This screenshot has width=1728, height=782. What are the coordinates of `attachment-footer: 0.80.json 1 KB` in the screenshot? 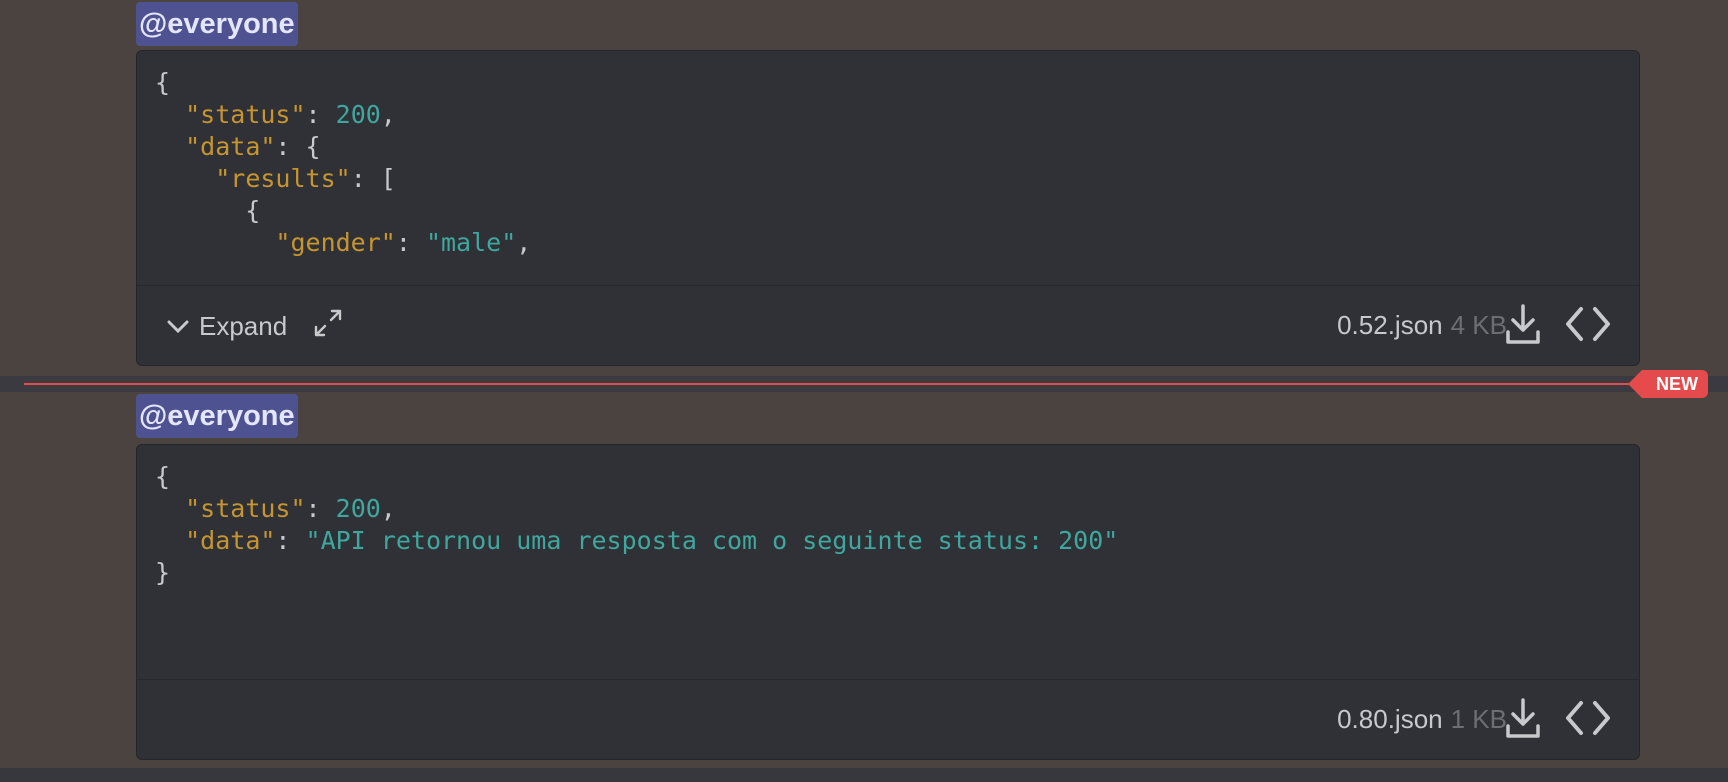 It's located at (888, 719).